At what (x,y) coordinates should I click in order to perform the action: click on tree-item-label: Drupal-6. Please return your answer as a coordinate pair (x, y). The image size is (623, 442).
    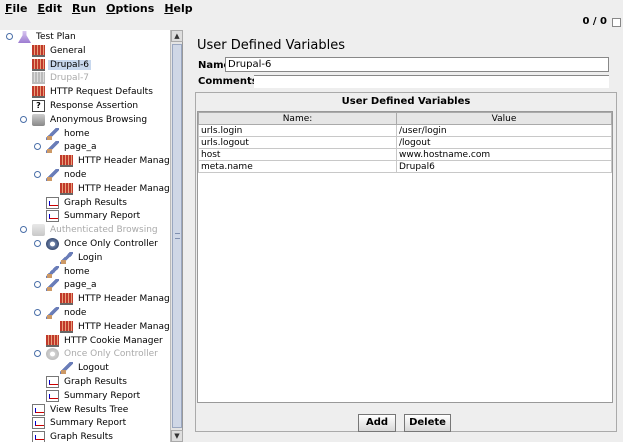
    Looking at the image, I should click on (70, 64).